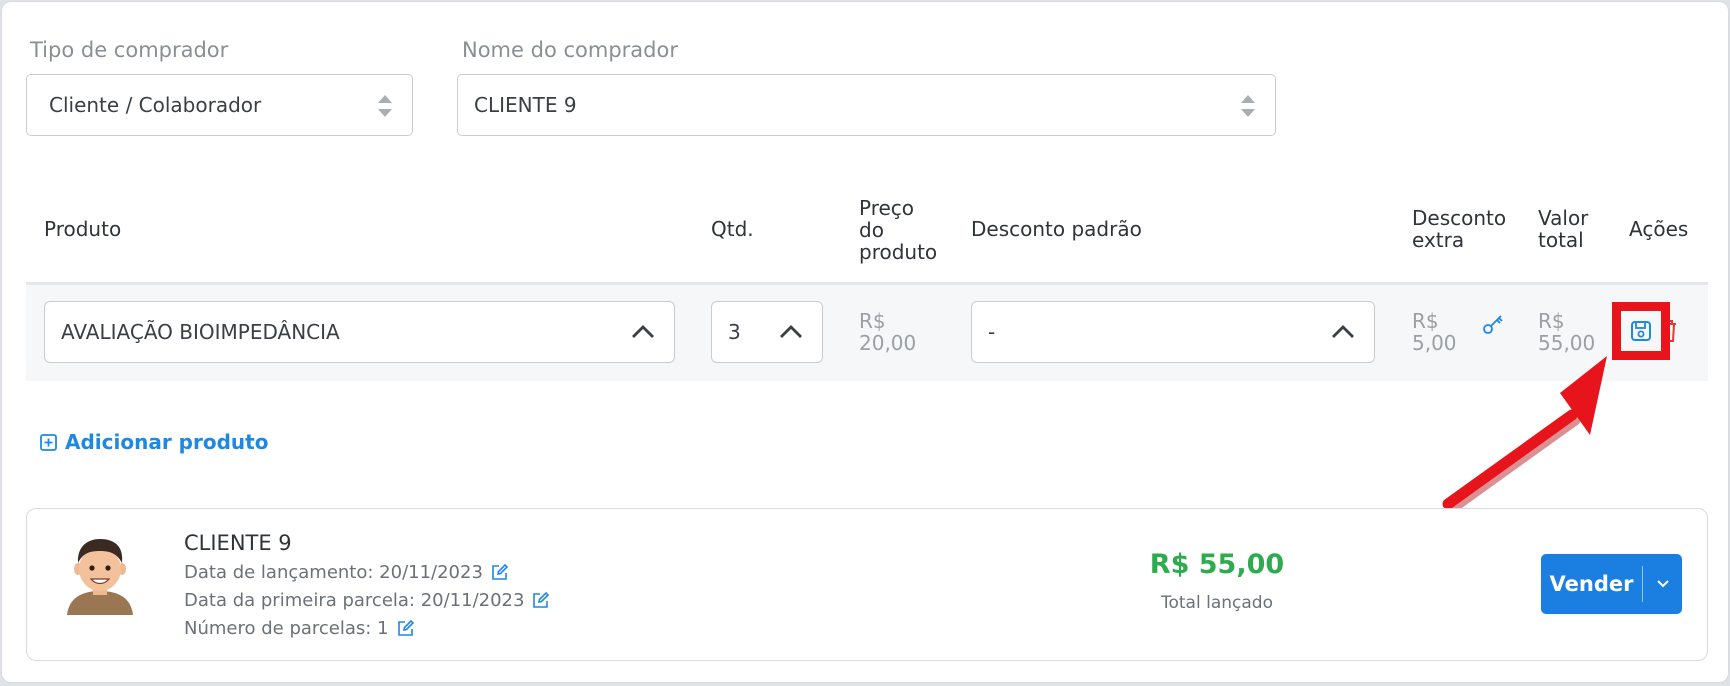  I want to click on buyer-type-value: Cliente / Colaborador, so click(155, 105).